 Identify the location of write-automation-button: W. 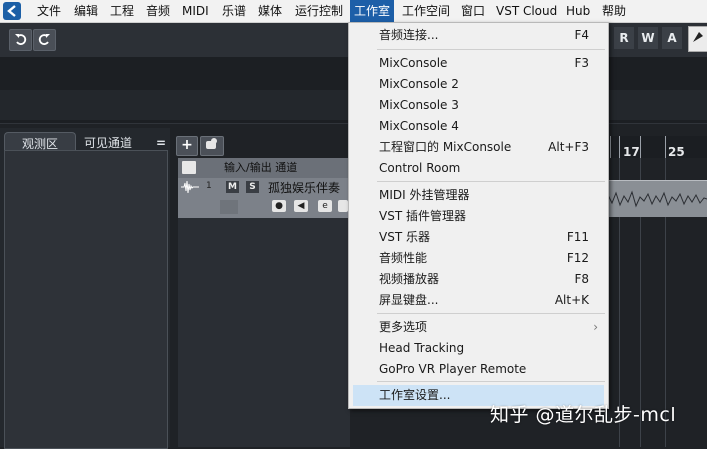
(648, 38).